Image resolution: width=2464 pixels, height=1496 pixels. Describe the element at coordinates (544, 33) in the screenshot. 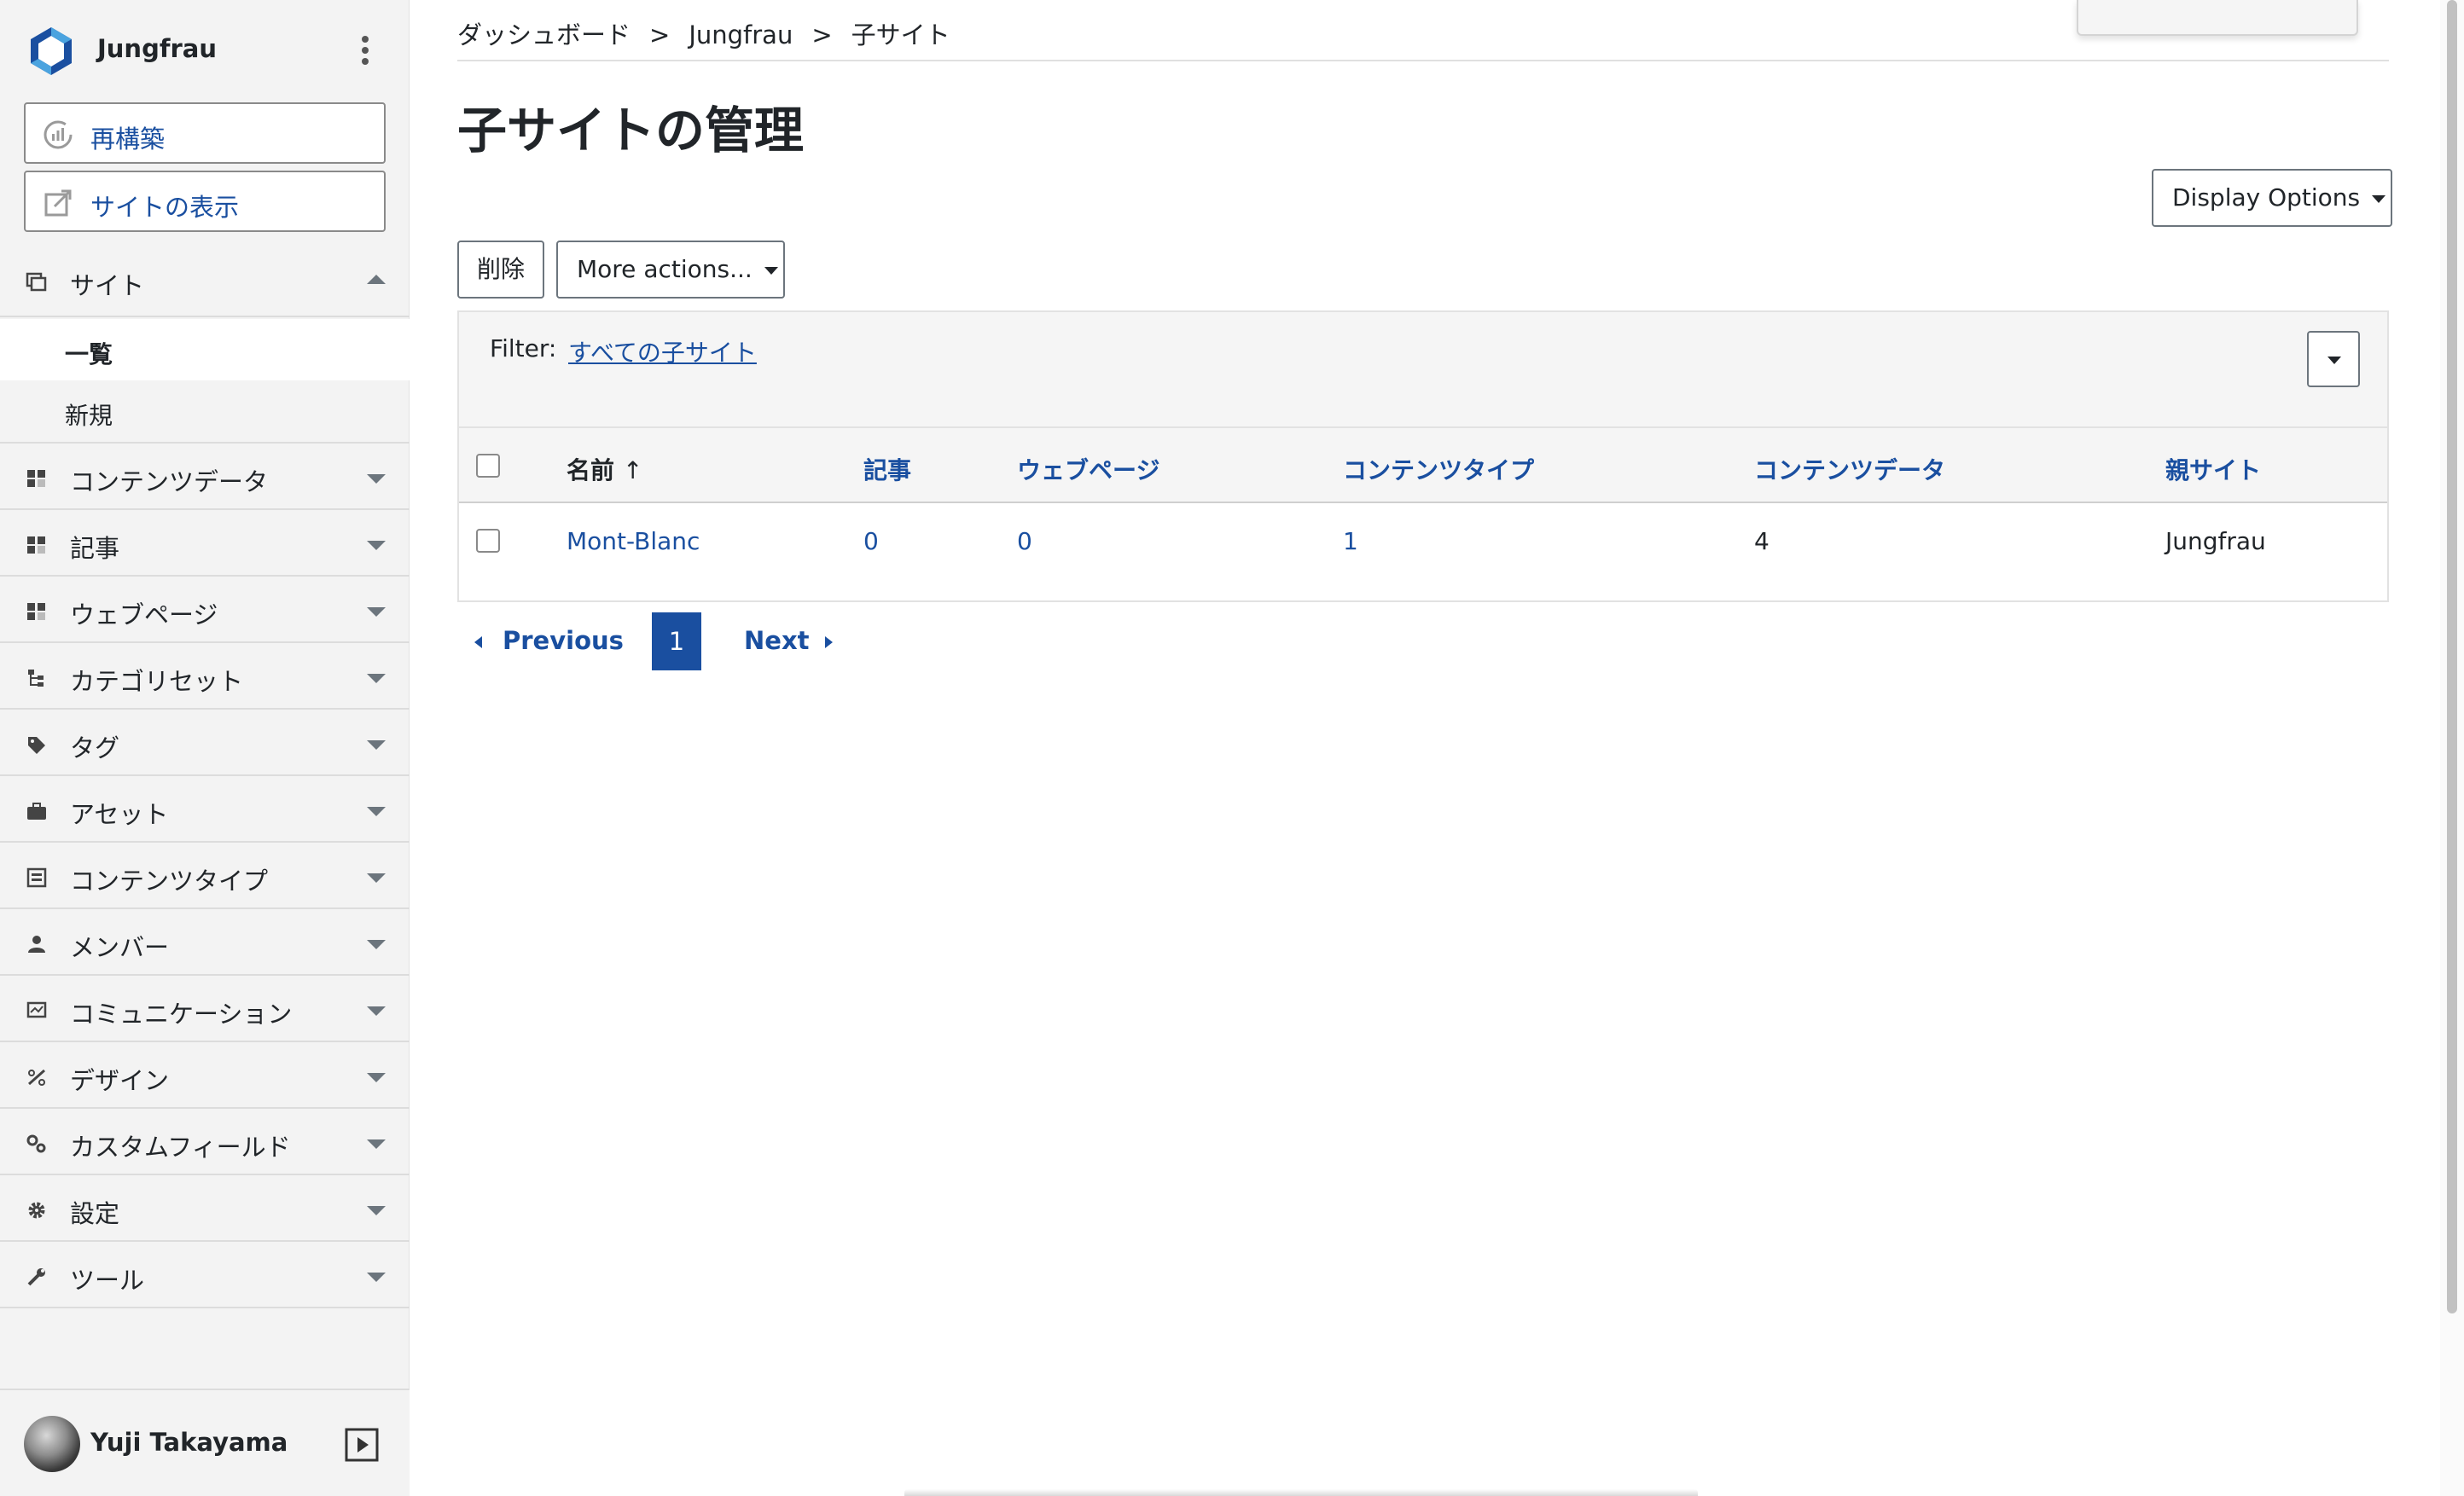

I see `breadcrumb-item-dashboard: ダッシュボード` at that location.